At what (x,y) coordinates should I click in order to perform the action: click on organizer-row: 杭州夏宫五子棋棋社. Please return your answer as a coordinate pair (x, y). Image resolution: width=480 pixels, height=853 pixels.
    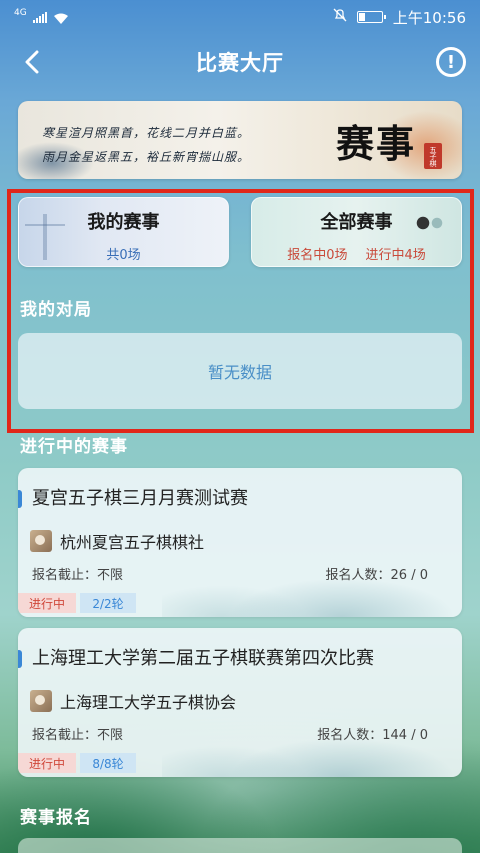
    Looking at the image, I should click on (117, 541).